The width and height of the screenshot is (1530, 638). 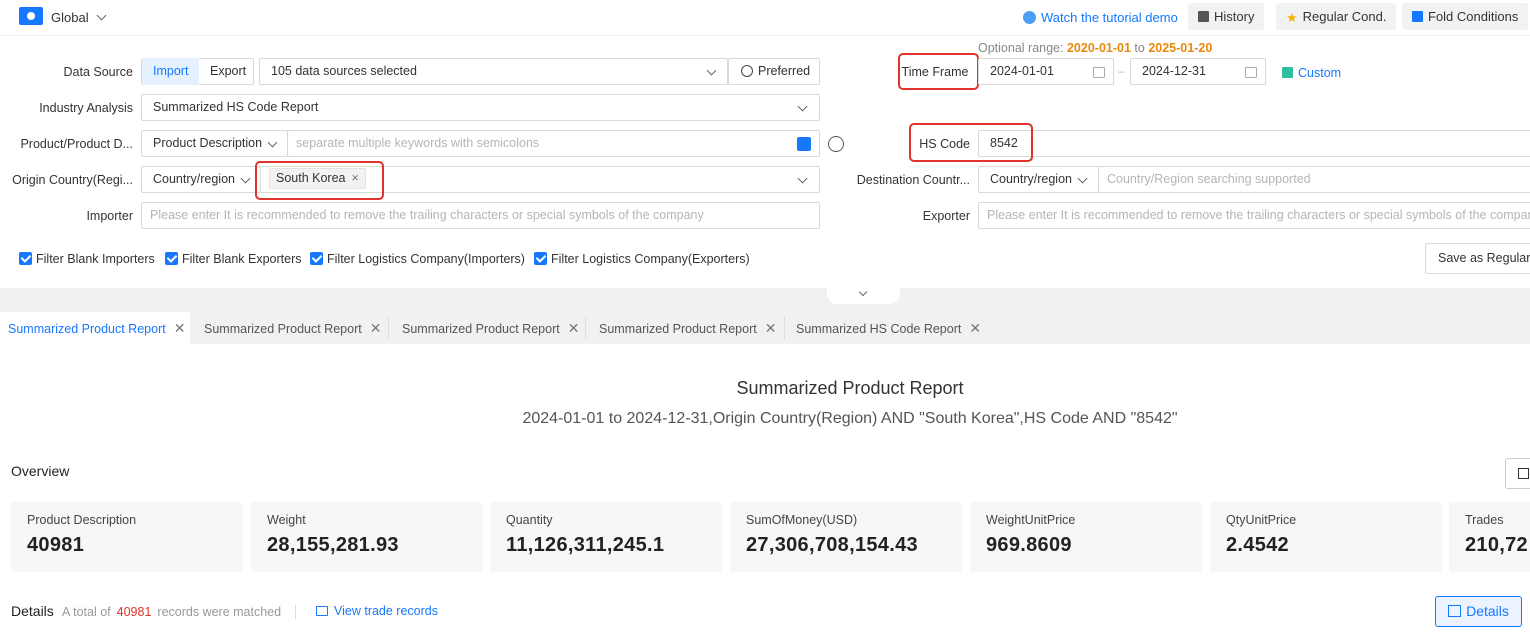 I want to click on hs-code-input: 8542, so click(x=1254, y=143).